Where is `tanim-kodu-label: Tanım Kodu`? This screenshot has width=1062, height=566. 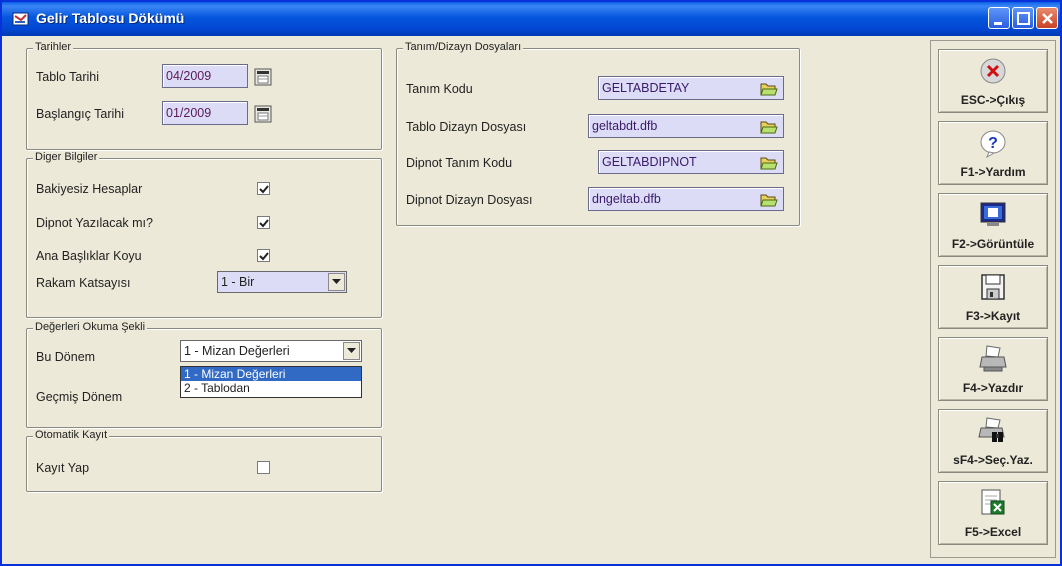
tanim-kodu-label: Tanım Kodu is located at coordinates (439, 89).